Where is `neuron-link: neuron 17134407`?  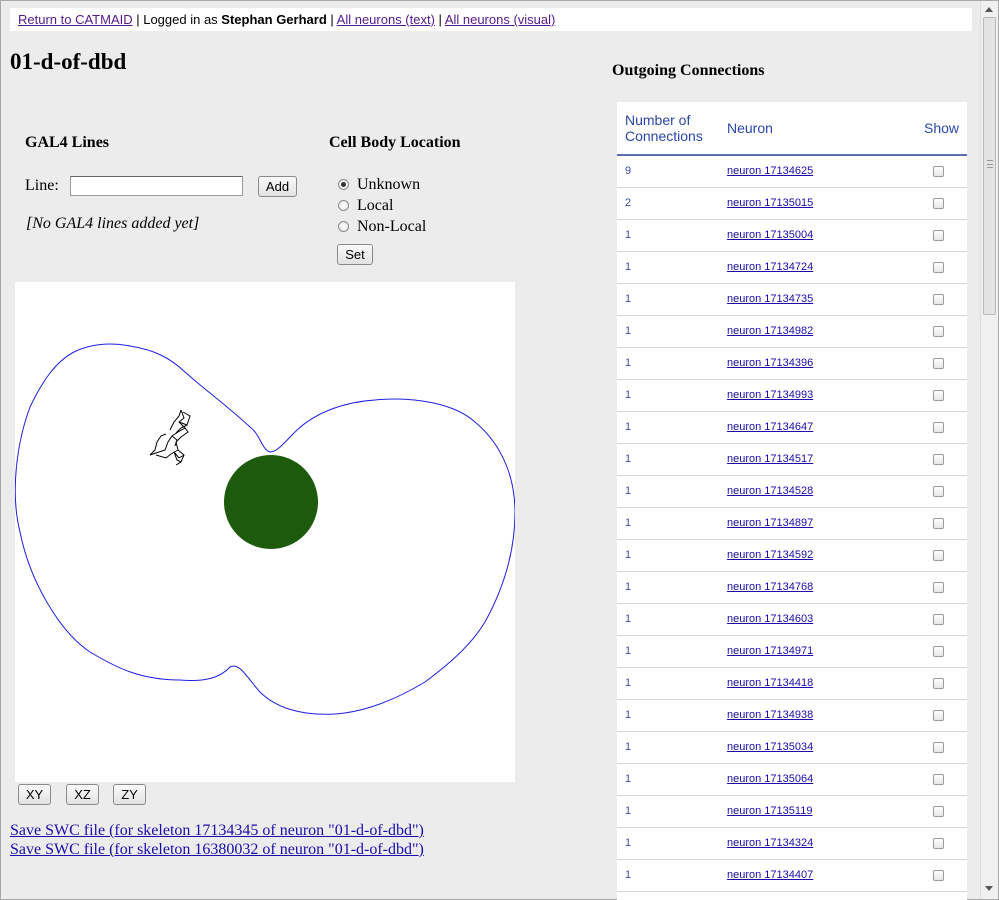
neuron-link: neuron 17134407 is located at coordinates (770, 875).